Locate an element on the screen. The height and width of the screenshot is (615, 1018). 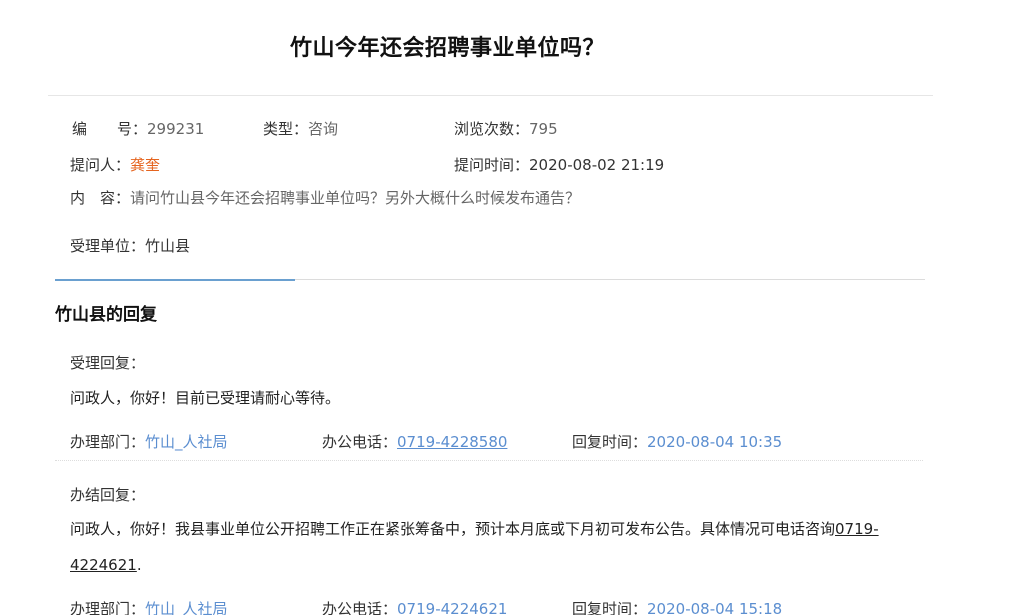
final-reply-label: 办结回复： is located at coordinates (108, 495).